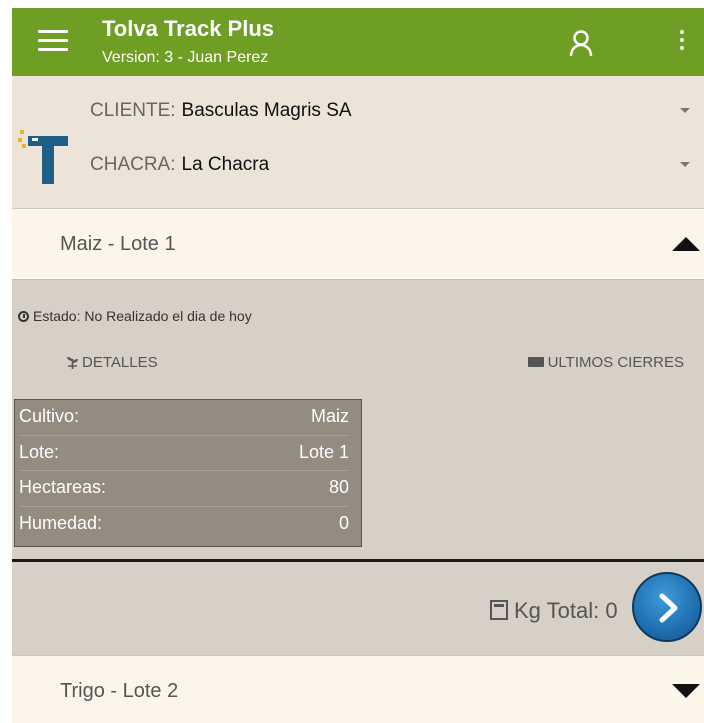 The width and height of the screenshot is (704, 723). I want to click on chevron-right-icon, so click(668, 608).